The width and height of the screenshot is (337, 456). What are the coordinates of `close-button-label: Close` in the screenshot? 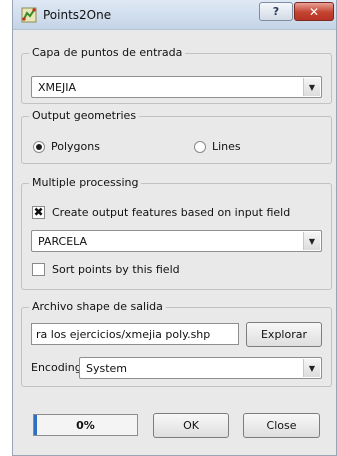 It's located at (281, 425).